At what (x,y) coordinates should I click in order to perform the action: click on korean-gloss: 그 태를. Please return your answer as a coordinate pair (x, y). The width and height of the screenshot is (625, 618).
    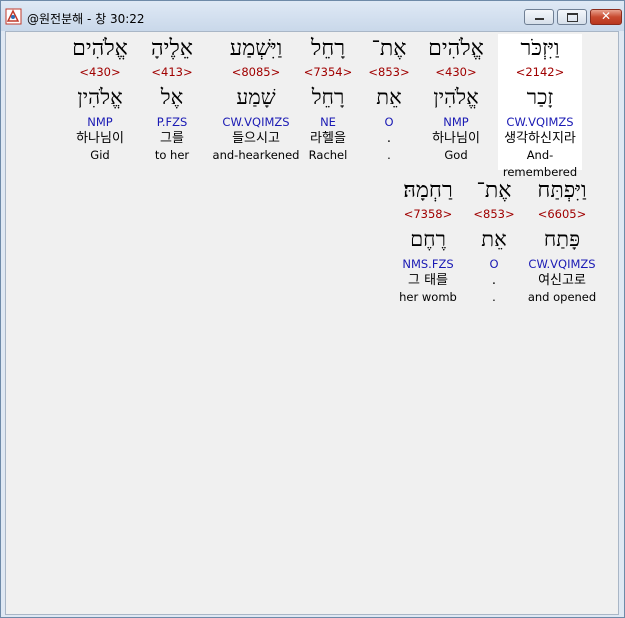
    Looking at the image, I should click on (427, 280).